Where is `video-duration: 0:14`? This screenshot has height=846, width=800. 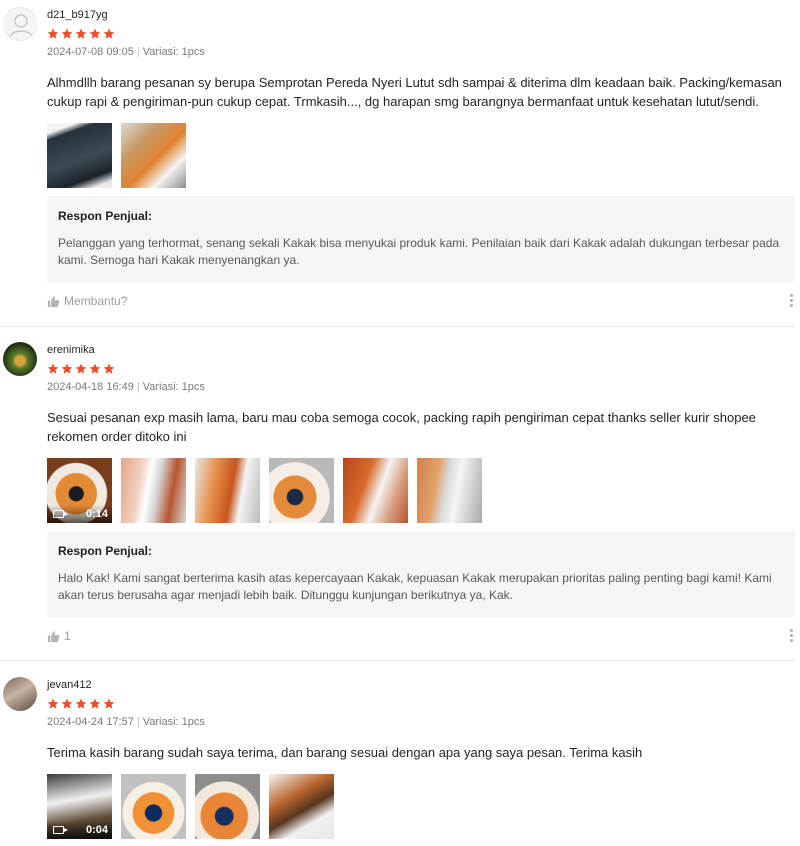 video-duration: 0:14 is located at coordinates (96, 514).